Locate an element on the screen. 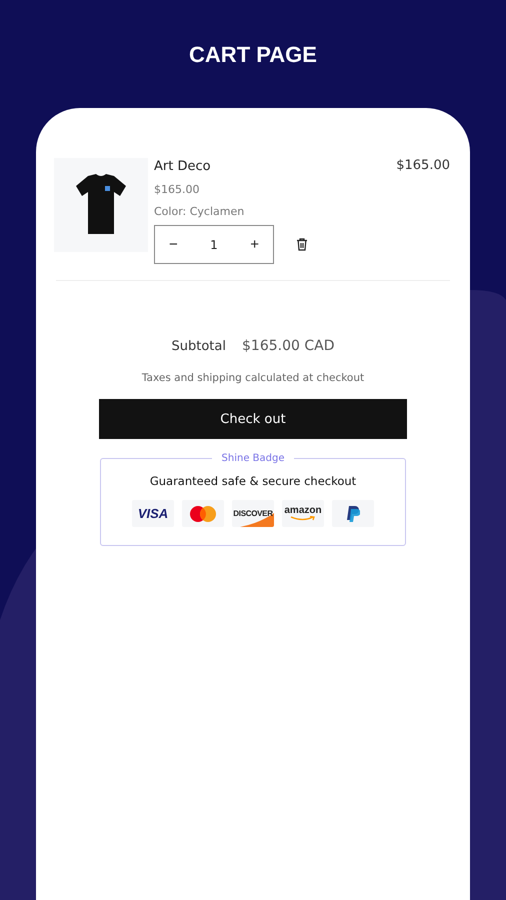 This screenshot has width=506, height=900. product-name: Art Deco is located at coordinates (272, 167).